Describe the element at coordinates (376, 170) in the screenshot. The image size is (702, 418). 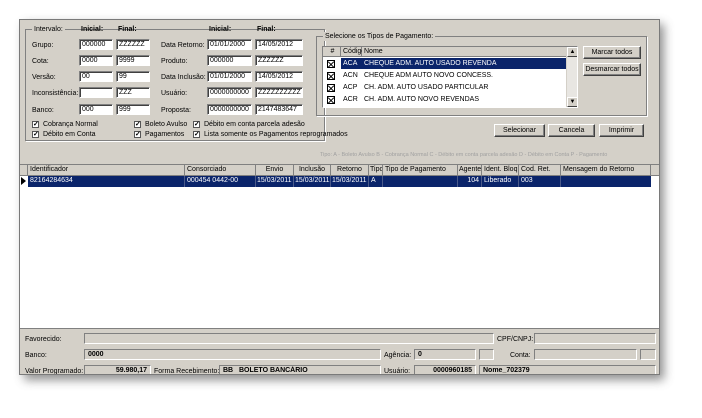
I see `grid-header-tipo: Tipo` at that location.